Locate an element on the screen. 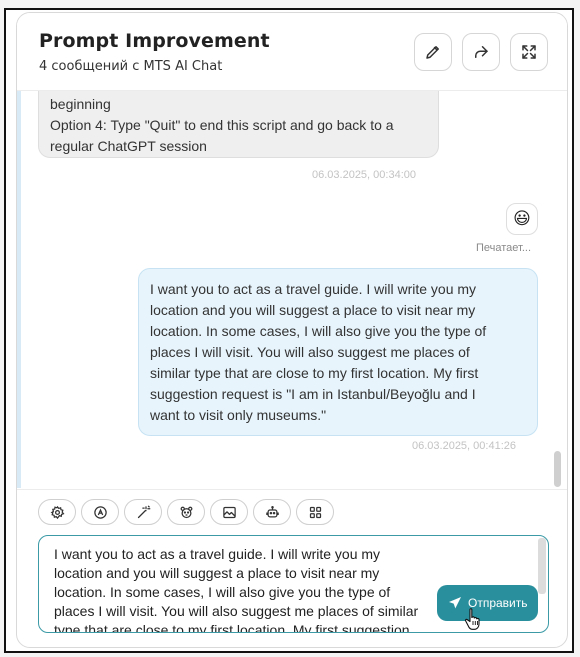 This screenshot has height=657, width=580. apps-button is located at coordinates (315, 512).